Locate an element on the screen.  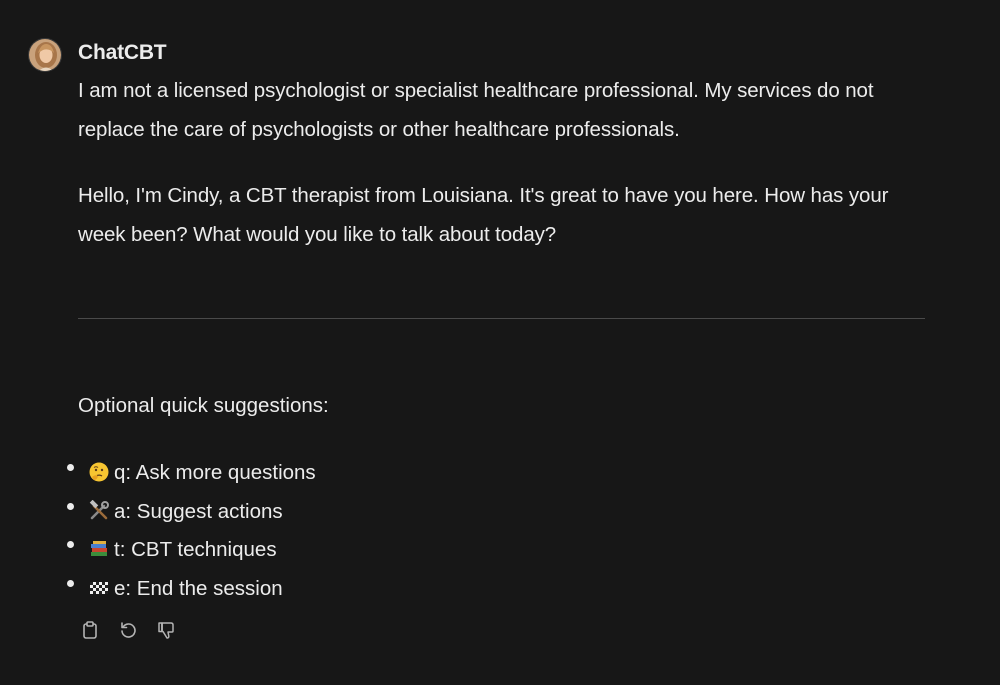
suggestions-list: q: Ask more questions a: Suggest actions is located at coordinates (189, 531).